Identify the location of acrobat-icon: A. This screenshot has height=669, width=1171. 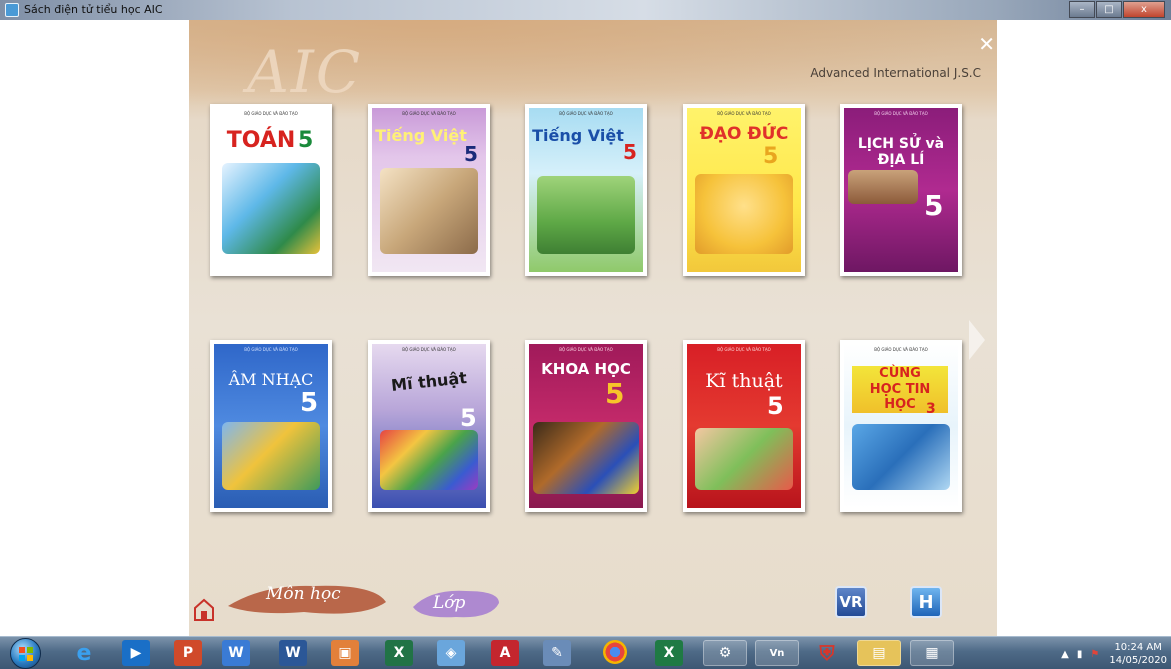
(505, 653).